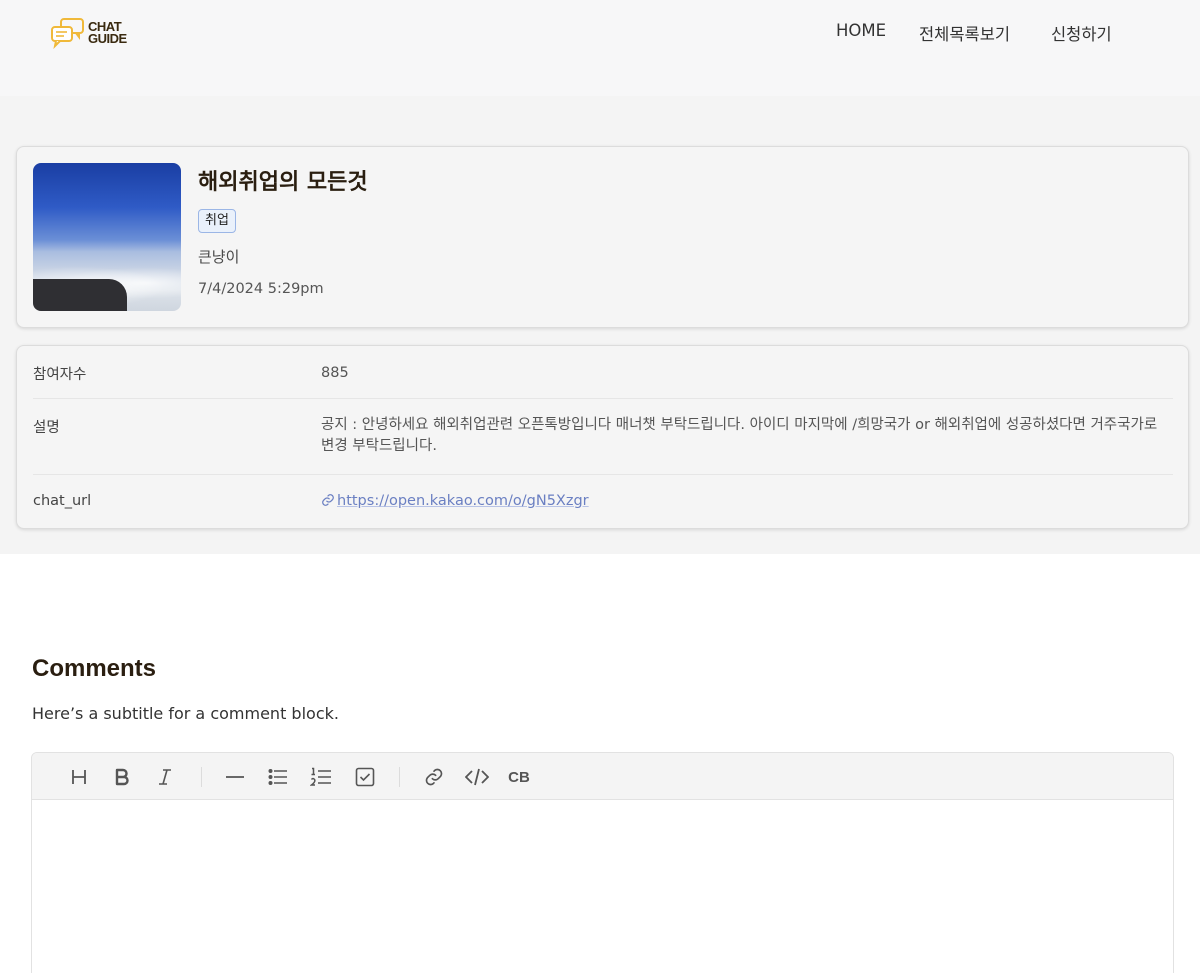 Image resolution: width=1200 pixels, height=973 pixels. I want to click on italic-icon, so click(165, 777).